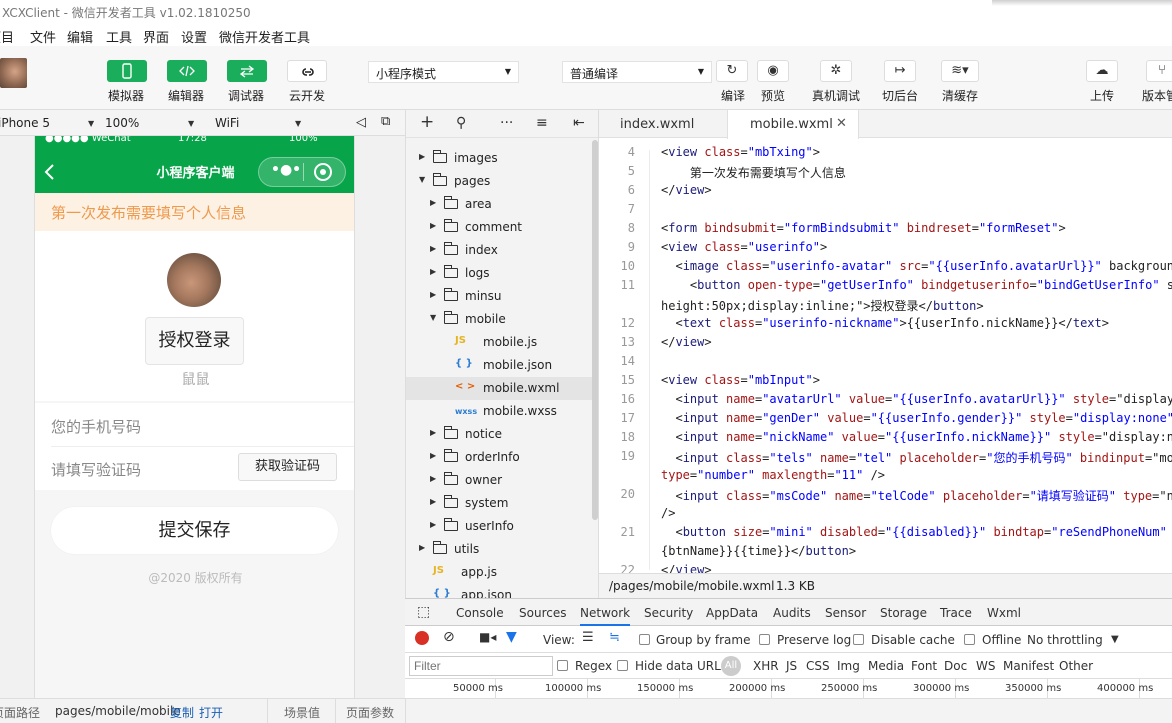 This screenshot has width=1172, height=723. What do you see at coordinates (731, 666) in the screenshot?
I see `type-all-button: All` at bounding box center [731, 666].